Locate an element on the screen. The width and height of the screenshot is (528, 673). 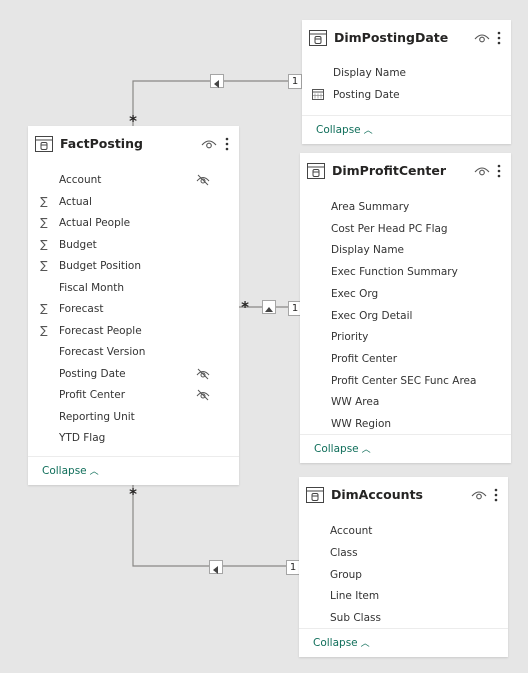
field-row: Area Summary is located at coordinates (405, 207).